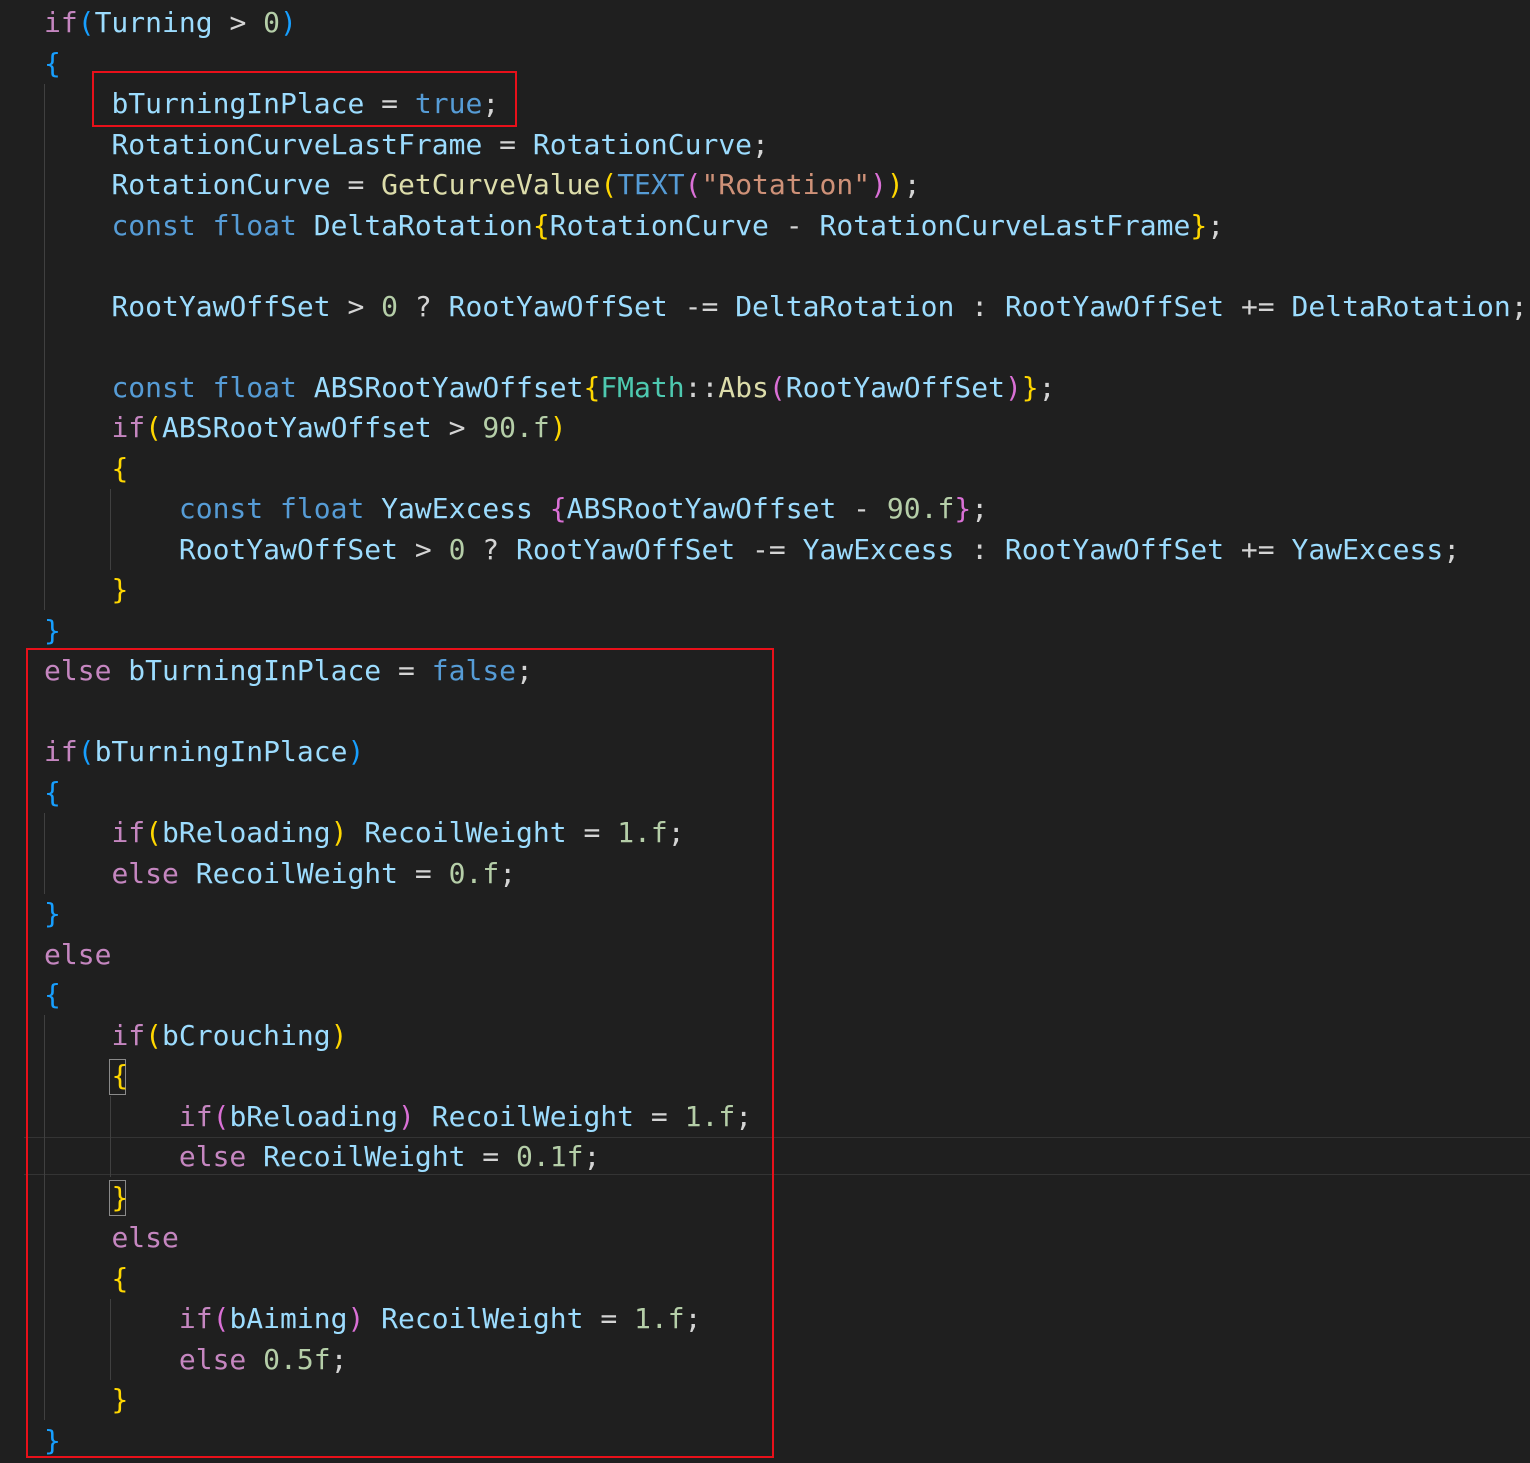  I want to click on code-line: else bTurningInPlace = false;, so click(288, 671).